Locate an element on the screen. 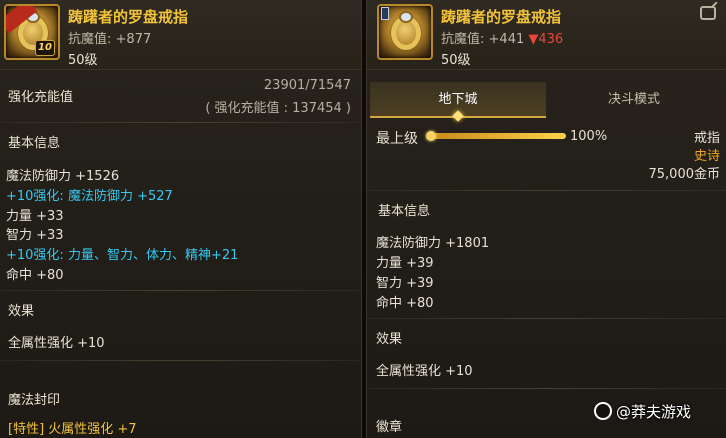  resist-line: 抗魔值: +877 is located at coordinates (109, 37).